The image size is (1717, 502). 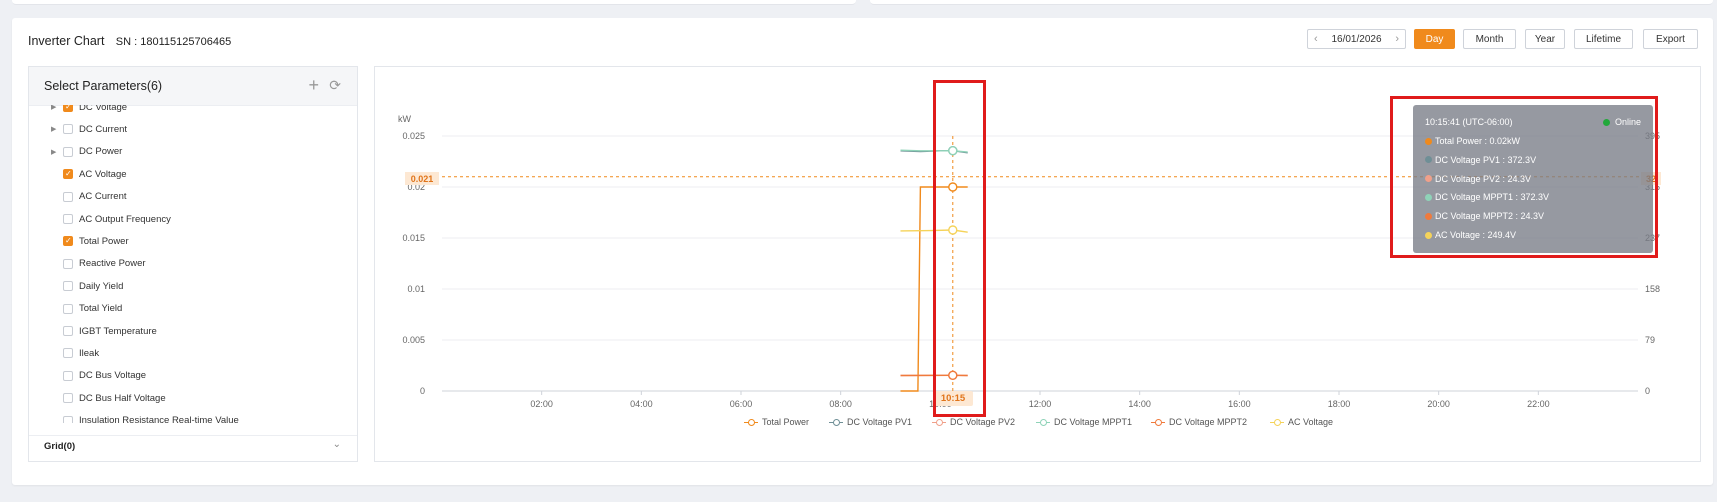 I want to click on add-icon: +, so click(x=313, y=85).